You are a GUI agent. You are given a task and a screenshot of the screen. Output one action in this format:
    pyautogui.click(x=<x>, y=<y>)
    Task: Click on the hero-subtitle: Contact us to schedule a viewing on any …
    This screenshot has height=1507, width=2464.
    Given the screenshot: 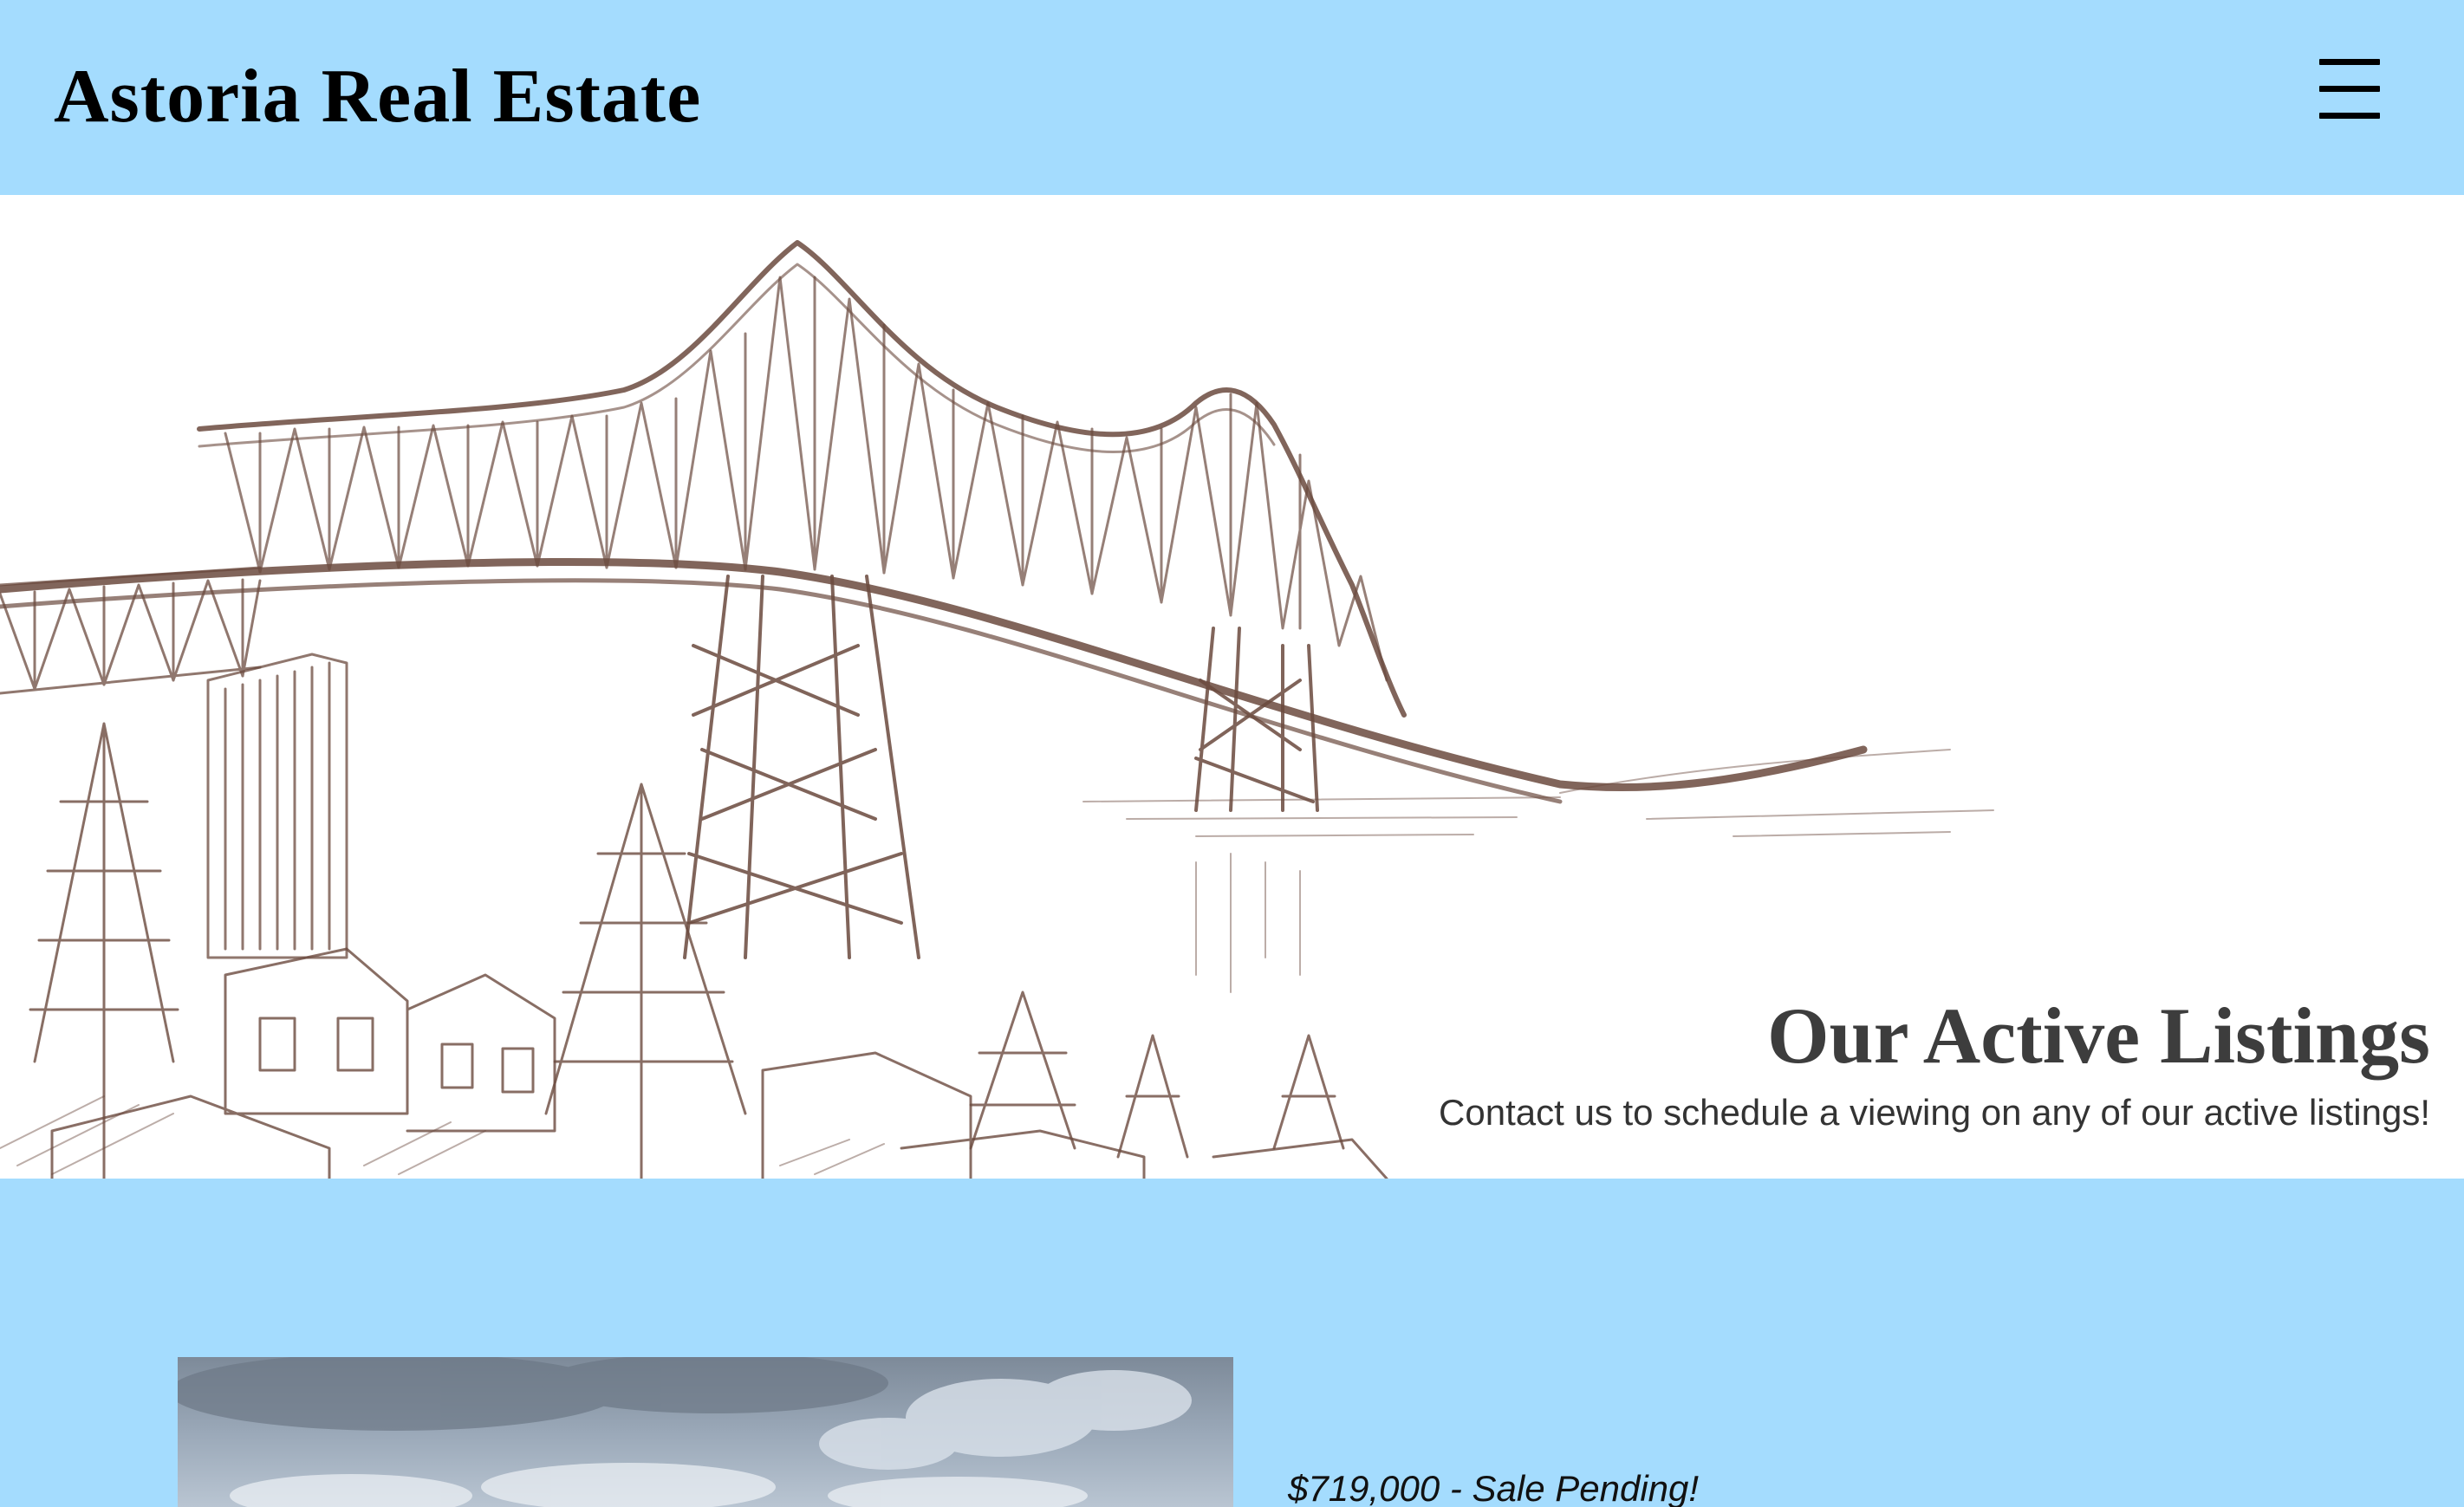 What is the action you would take?
    pyautogui.click(x=1935, y=1112)
    